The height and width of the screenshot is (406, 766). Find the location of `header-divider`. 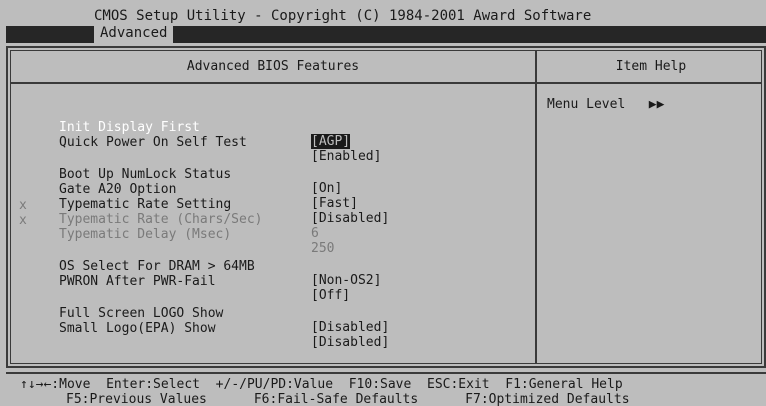

header-divider is located at coordinates (386, 83).